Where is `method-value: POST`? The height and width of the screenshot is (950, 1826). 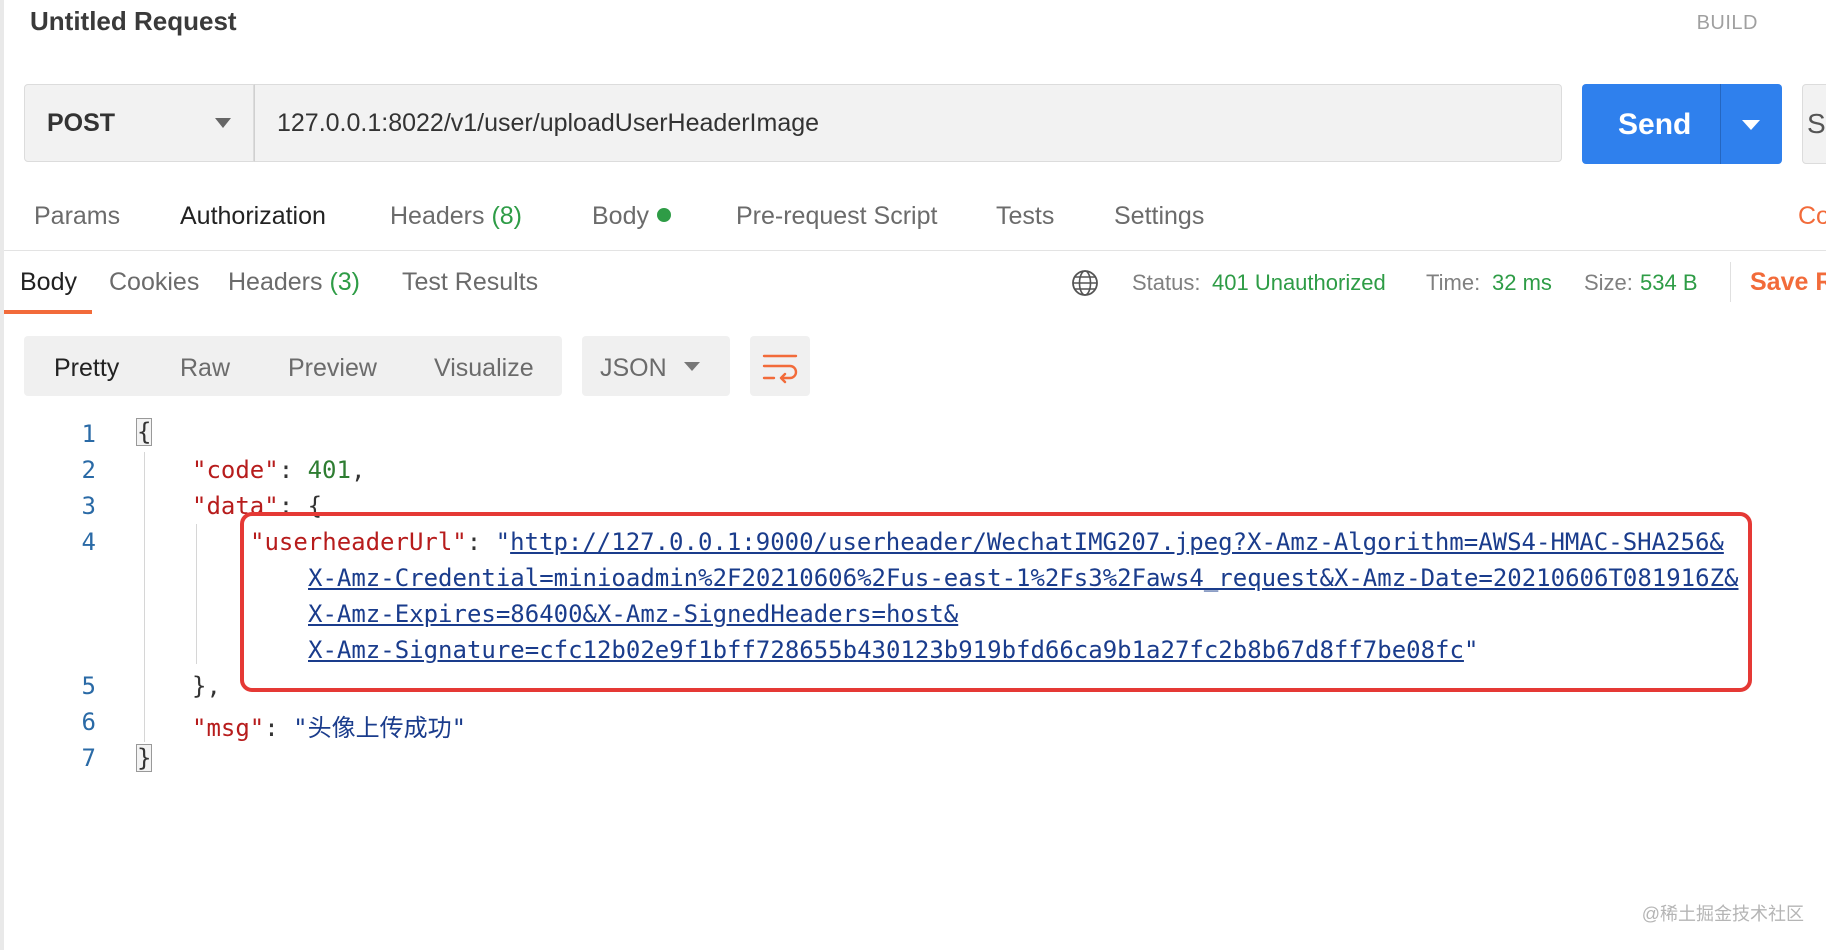 method-value: POST is located at coordinates (81, 122).